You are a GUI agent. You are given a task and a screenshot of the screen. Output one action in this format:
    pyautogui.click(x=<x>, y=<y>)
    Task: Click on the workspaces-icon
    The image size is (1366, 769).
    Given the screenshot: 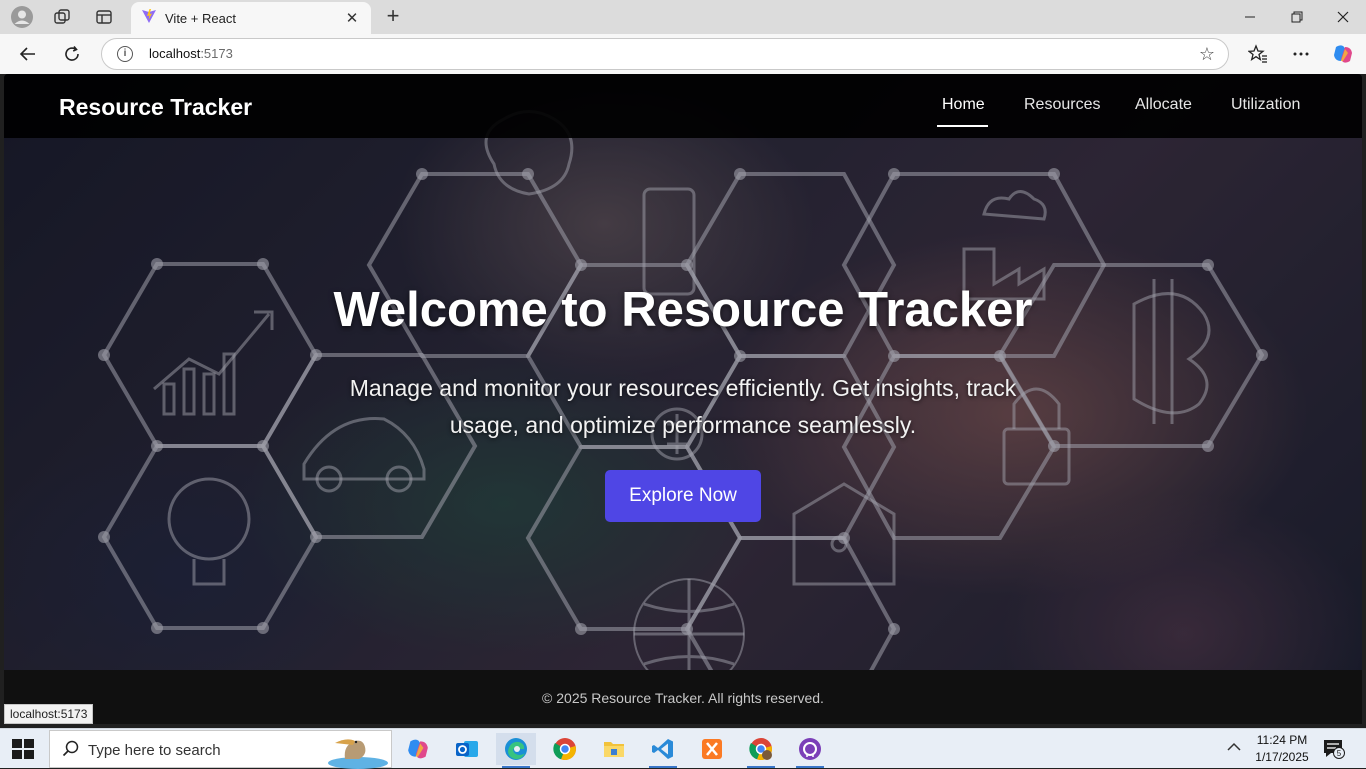 What is the action you would take?
    pyautogui.click(x=62, y=17)
    